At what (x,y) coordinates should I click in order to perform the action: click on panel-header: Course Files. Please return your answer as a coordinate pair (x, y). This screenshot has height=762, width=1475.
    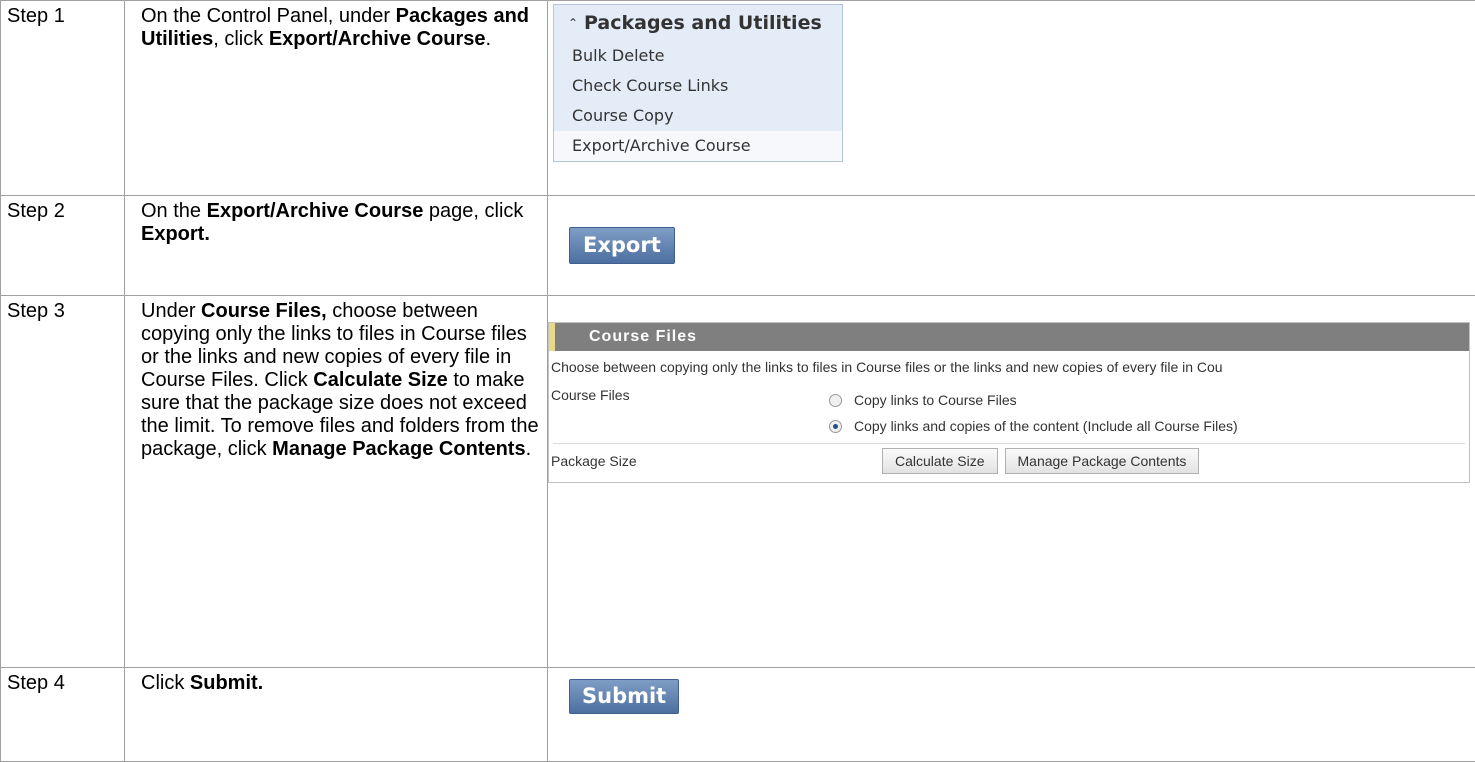
    Looking at the image, I should click on (1009, 337).